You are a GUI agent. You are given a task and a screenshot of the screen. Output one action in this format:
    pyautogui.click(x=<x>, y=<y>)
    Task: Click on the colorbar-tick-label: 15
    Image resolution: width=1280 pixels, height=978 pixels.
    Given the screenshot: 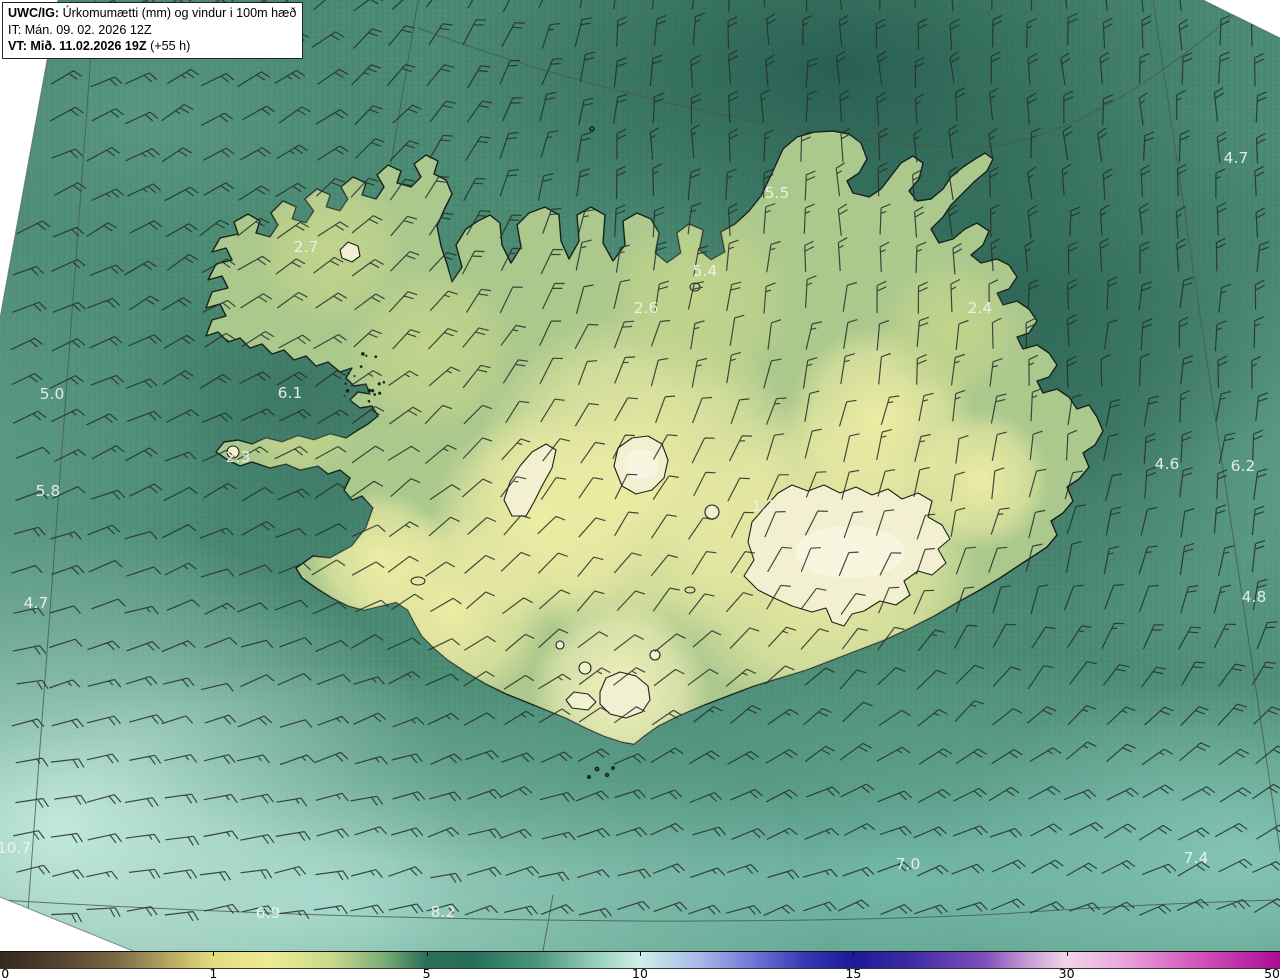 What is the action you would take?
    pyautogui.click(x=853, y=972)
    